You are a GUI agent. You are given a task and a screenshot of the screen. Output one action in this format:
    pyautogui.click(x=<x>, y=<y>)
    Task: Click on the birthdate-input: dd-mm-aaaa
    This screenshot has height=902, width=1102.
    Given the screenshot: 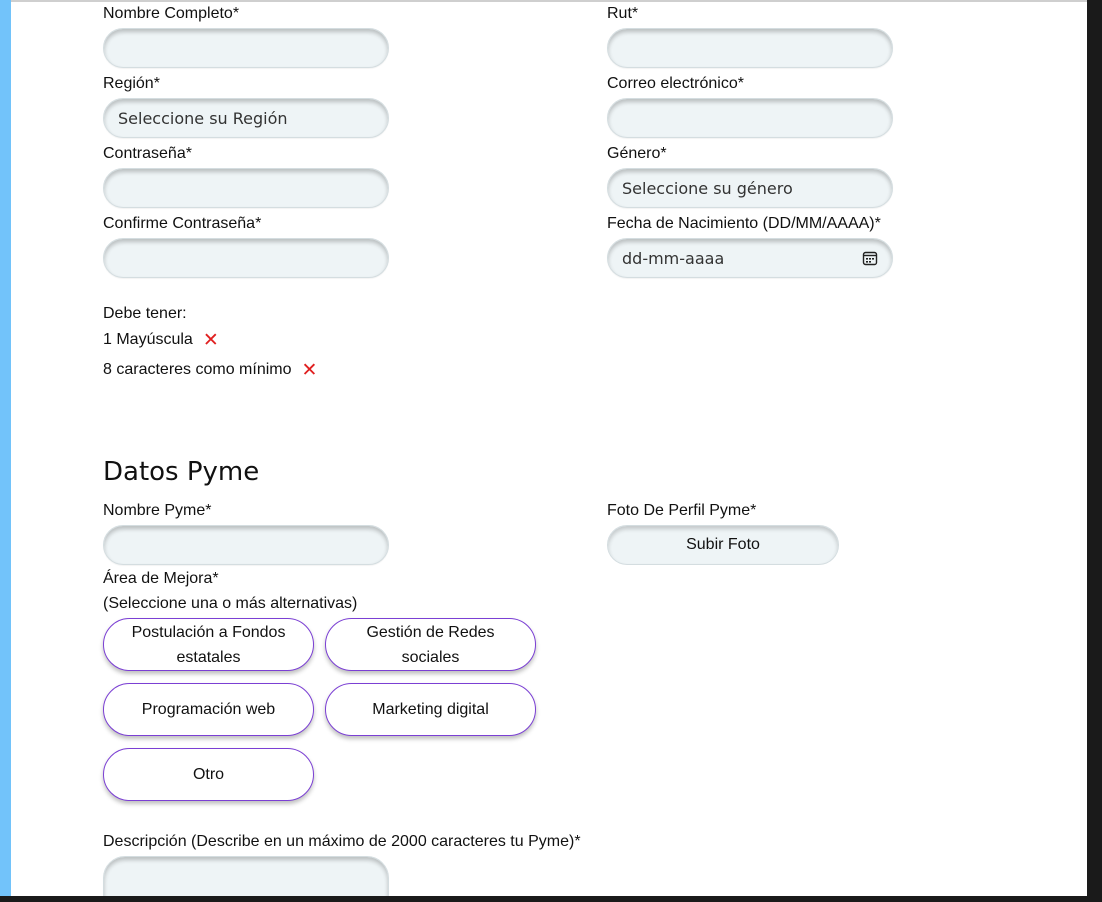 What is the action you would take?
    pyautogui.click(x=750, y=258)
    